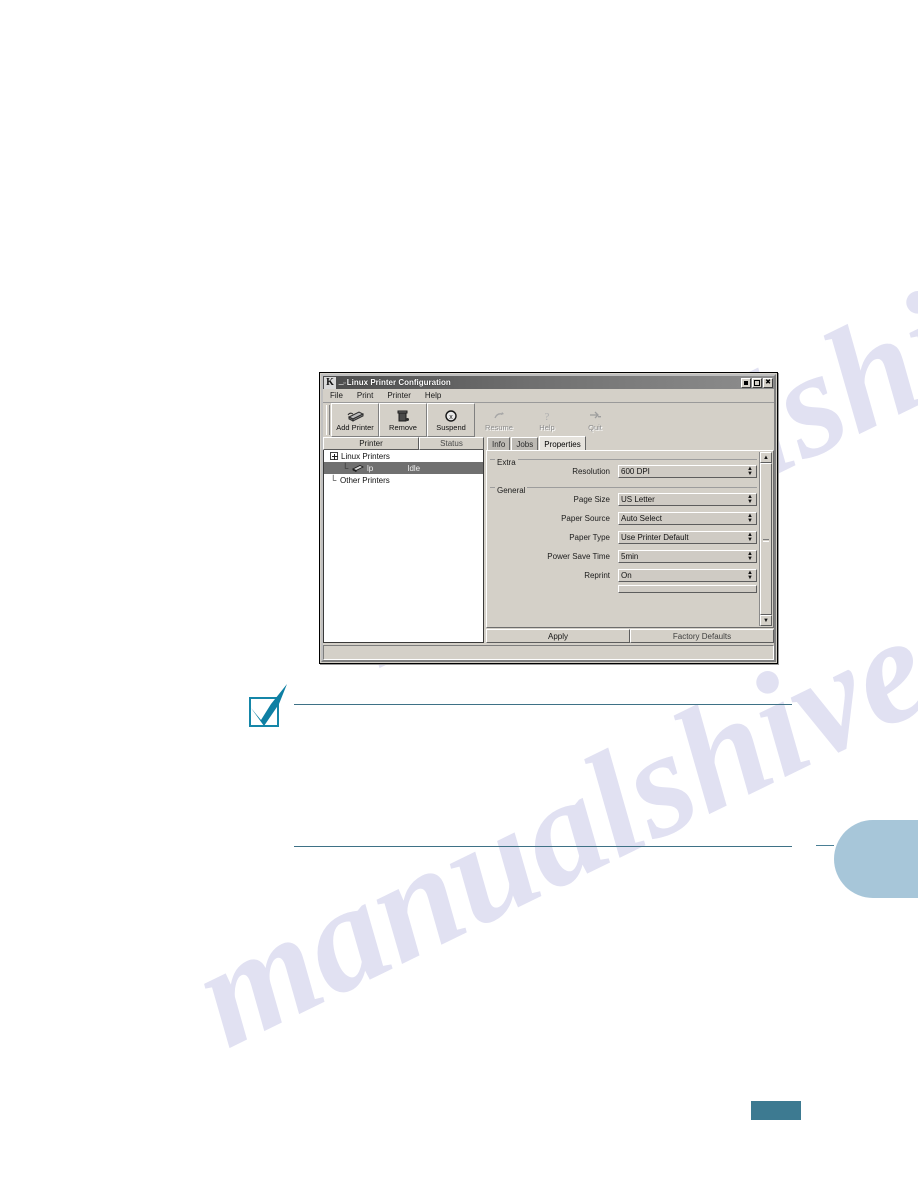 The image size is (918, 1188). I want to click on window-menu-icon: ⚊▫, so click(341, 383).